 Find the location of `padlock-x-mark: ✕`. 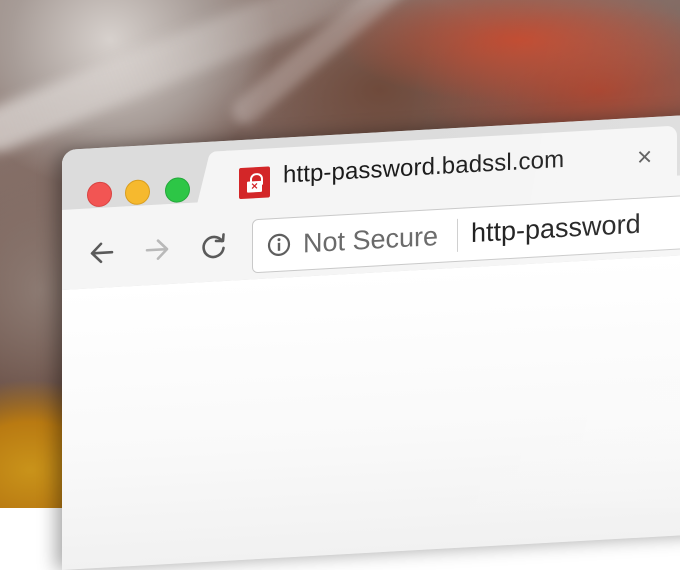

padlock-x-mark: ✕ is located at coordinates (254, 186).